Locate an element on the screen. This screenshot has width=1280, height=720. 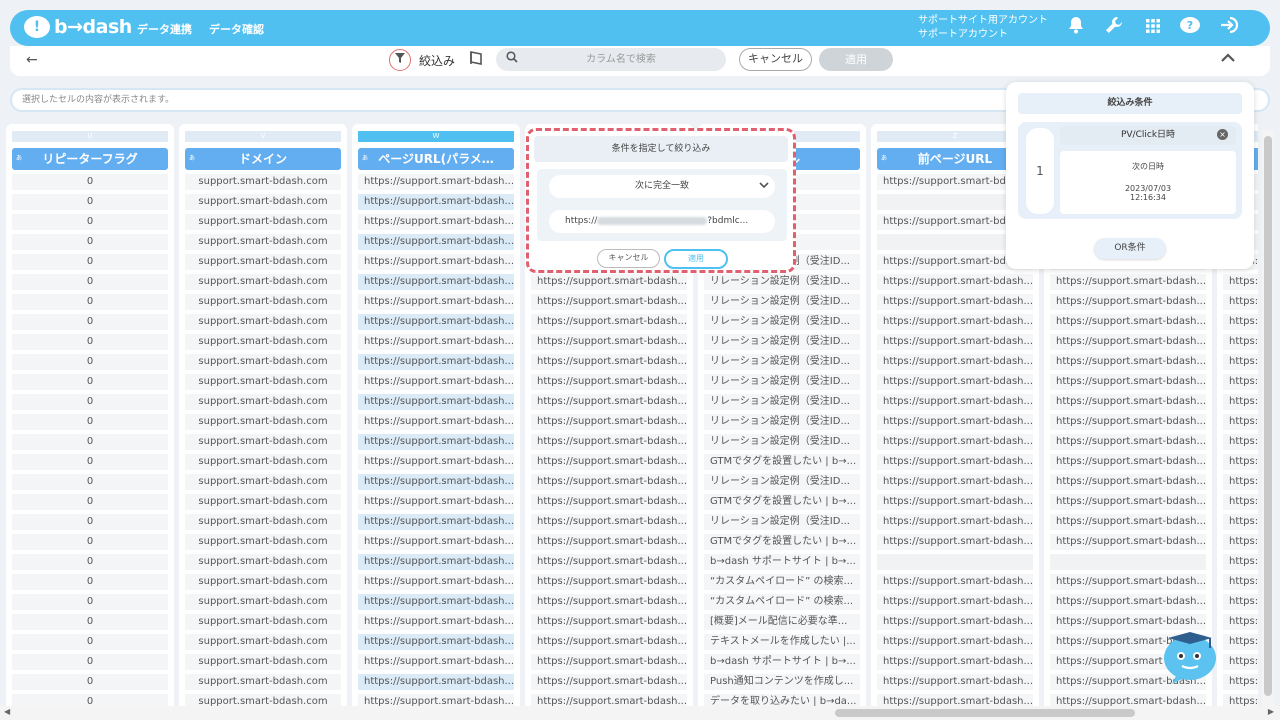
help-chat-icon: ? is located at coordinates (1190, 28).